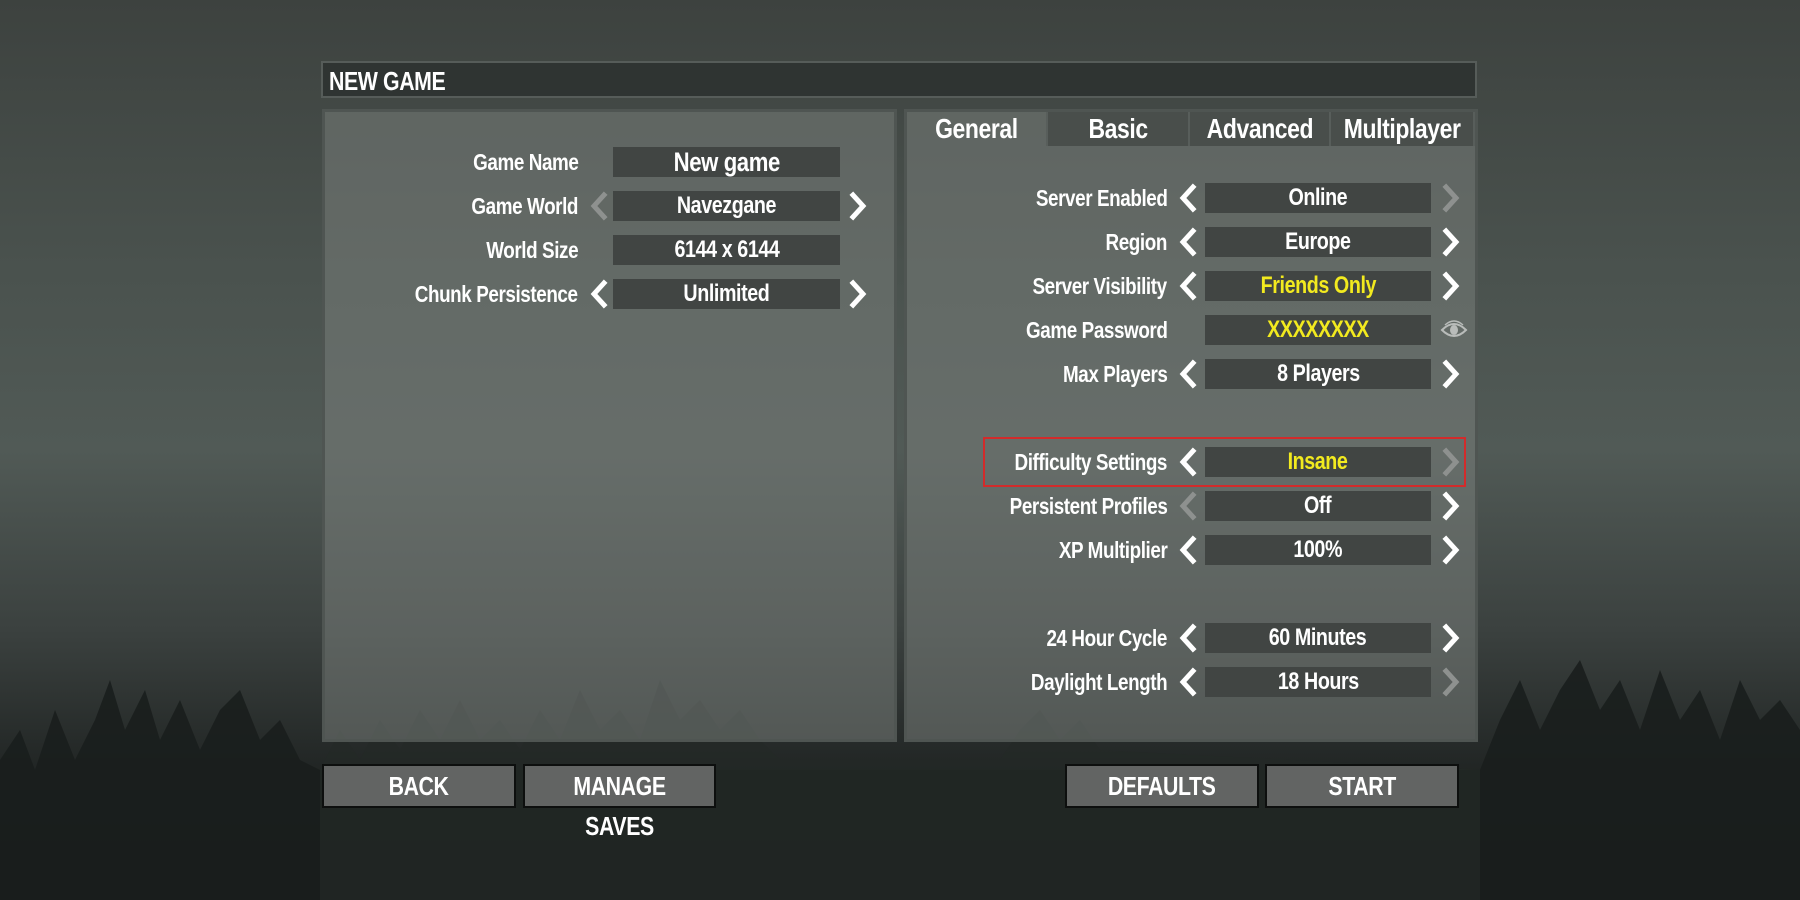 The width and height of the screenshot is (1800, 900). What do you see at coordinates (387, 81) in the screenshot?
I see `window-title: NEW GAME` at bounding box center [387, 81].